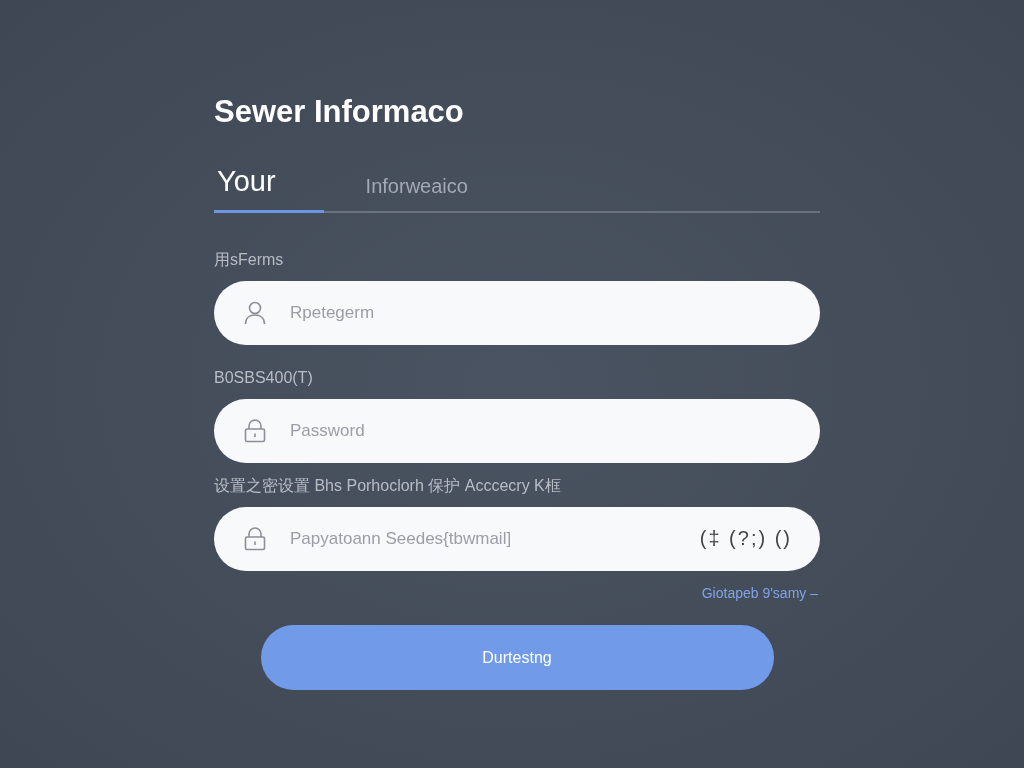 The image size is (1024, 768). I want to click on link: Giotapeb 9'samy –, so click(759, 593).